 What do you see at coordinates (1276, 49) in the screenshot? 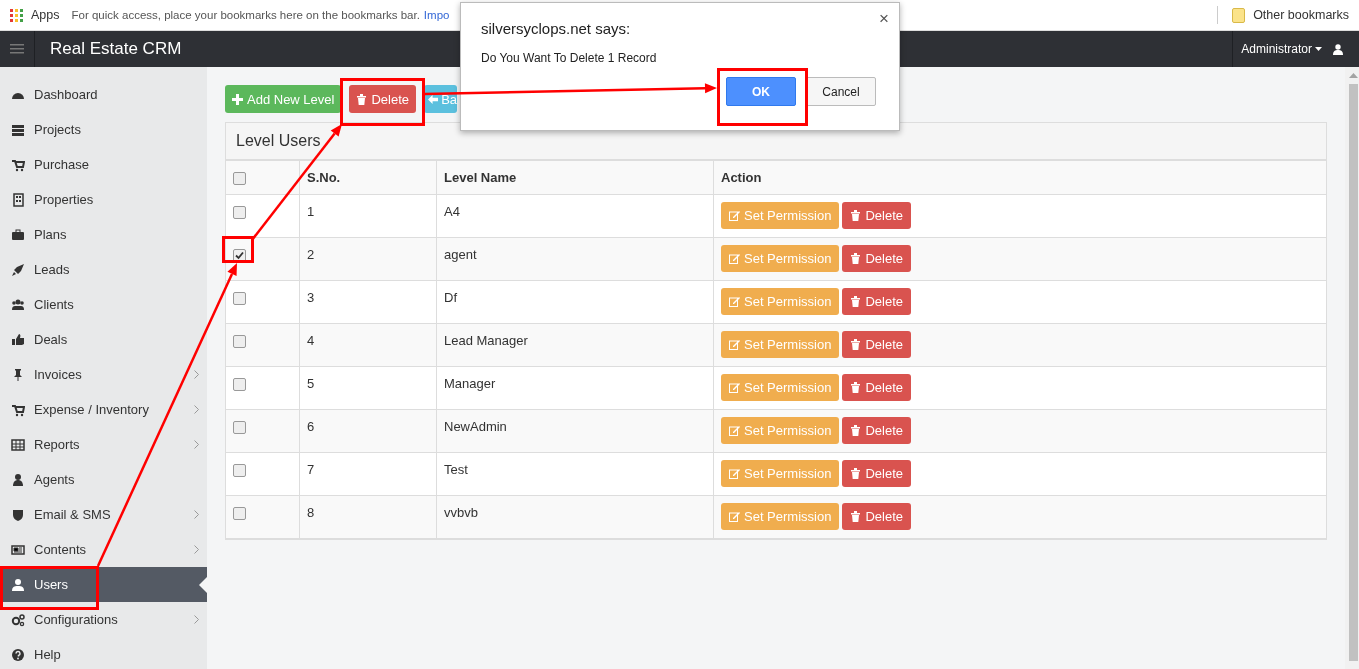
I see `user-menu: Administrator` at bounding box center [1276, 49].